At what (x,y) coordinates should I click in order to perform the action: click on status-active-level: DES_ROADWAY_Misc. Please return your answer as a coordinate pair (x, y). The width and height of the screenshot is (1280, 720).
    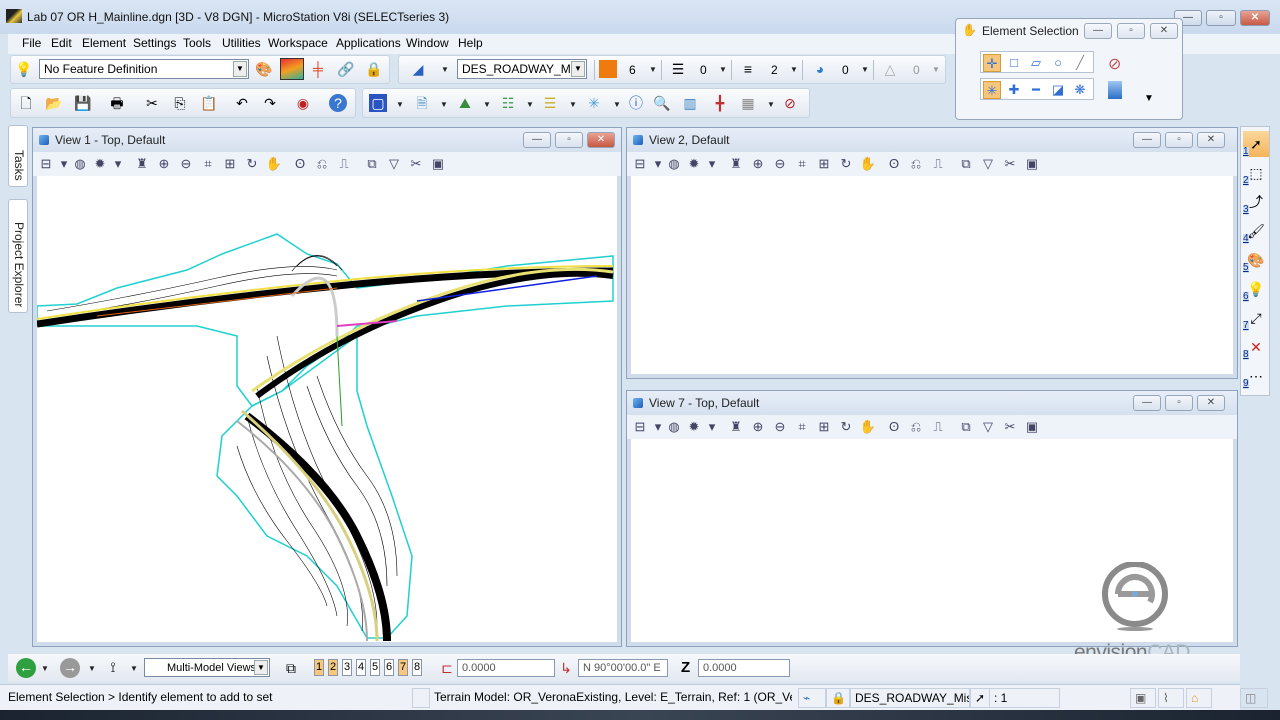
    Looking at the image, I should click on (910, 698).